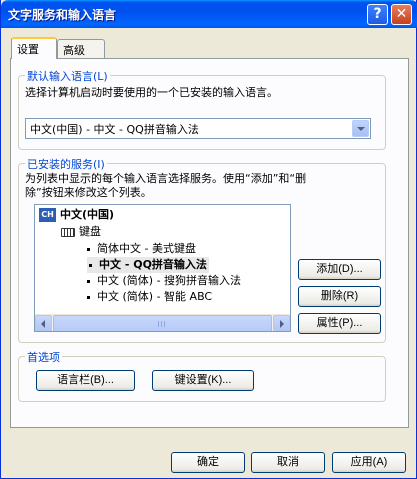 This screenshot has height=479, width=417. What do you see at coordinates (43, 323) in the screenshot?
I see `scroll-left-icon` at bounding box center [43, 323].